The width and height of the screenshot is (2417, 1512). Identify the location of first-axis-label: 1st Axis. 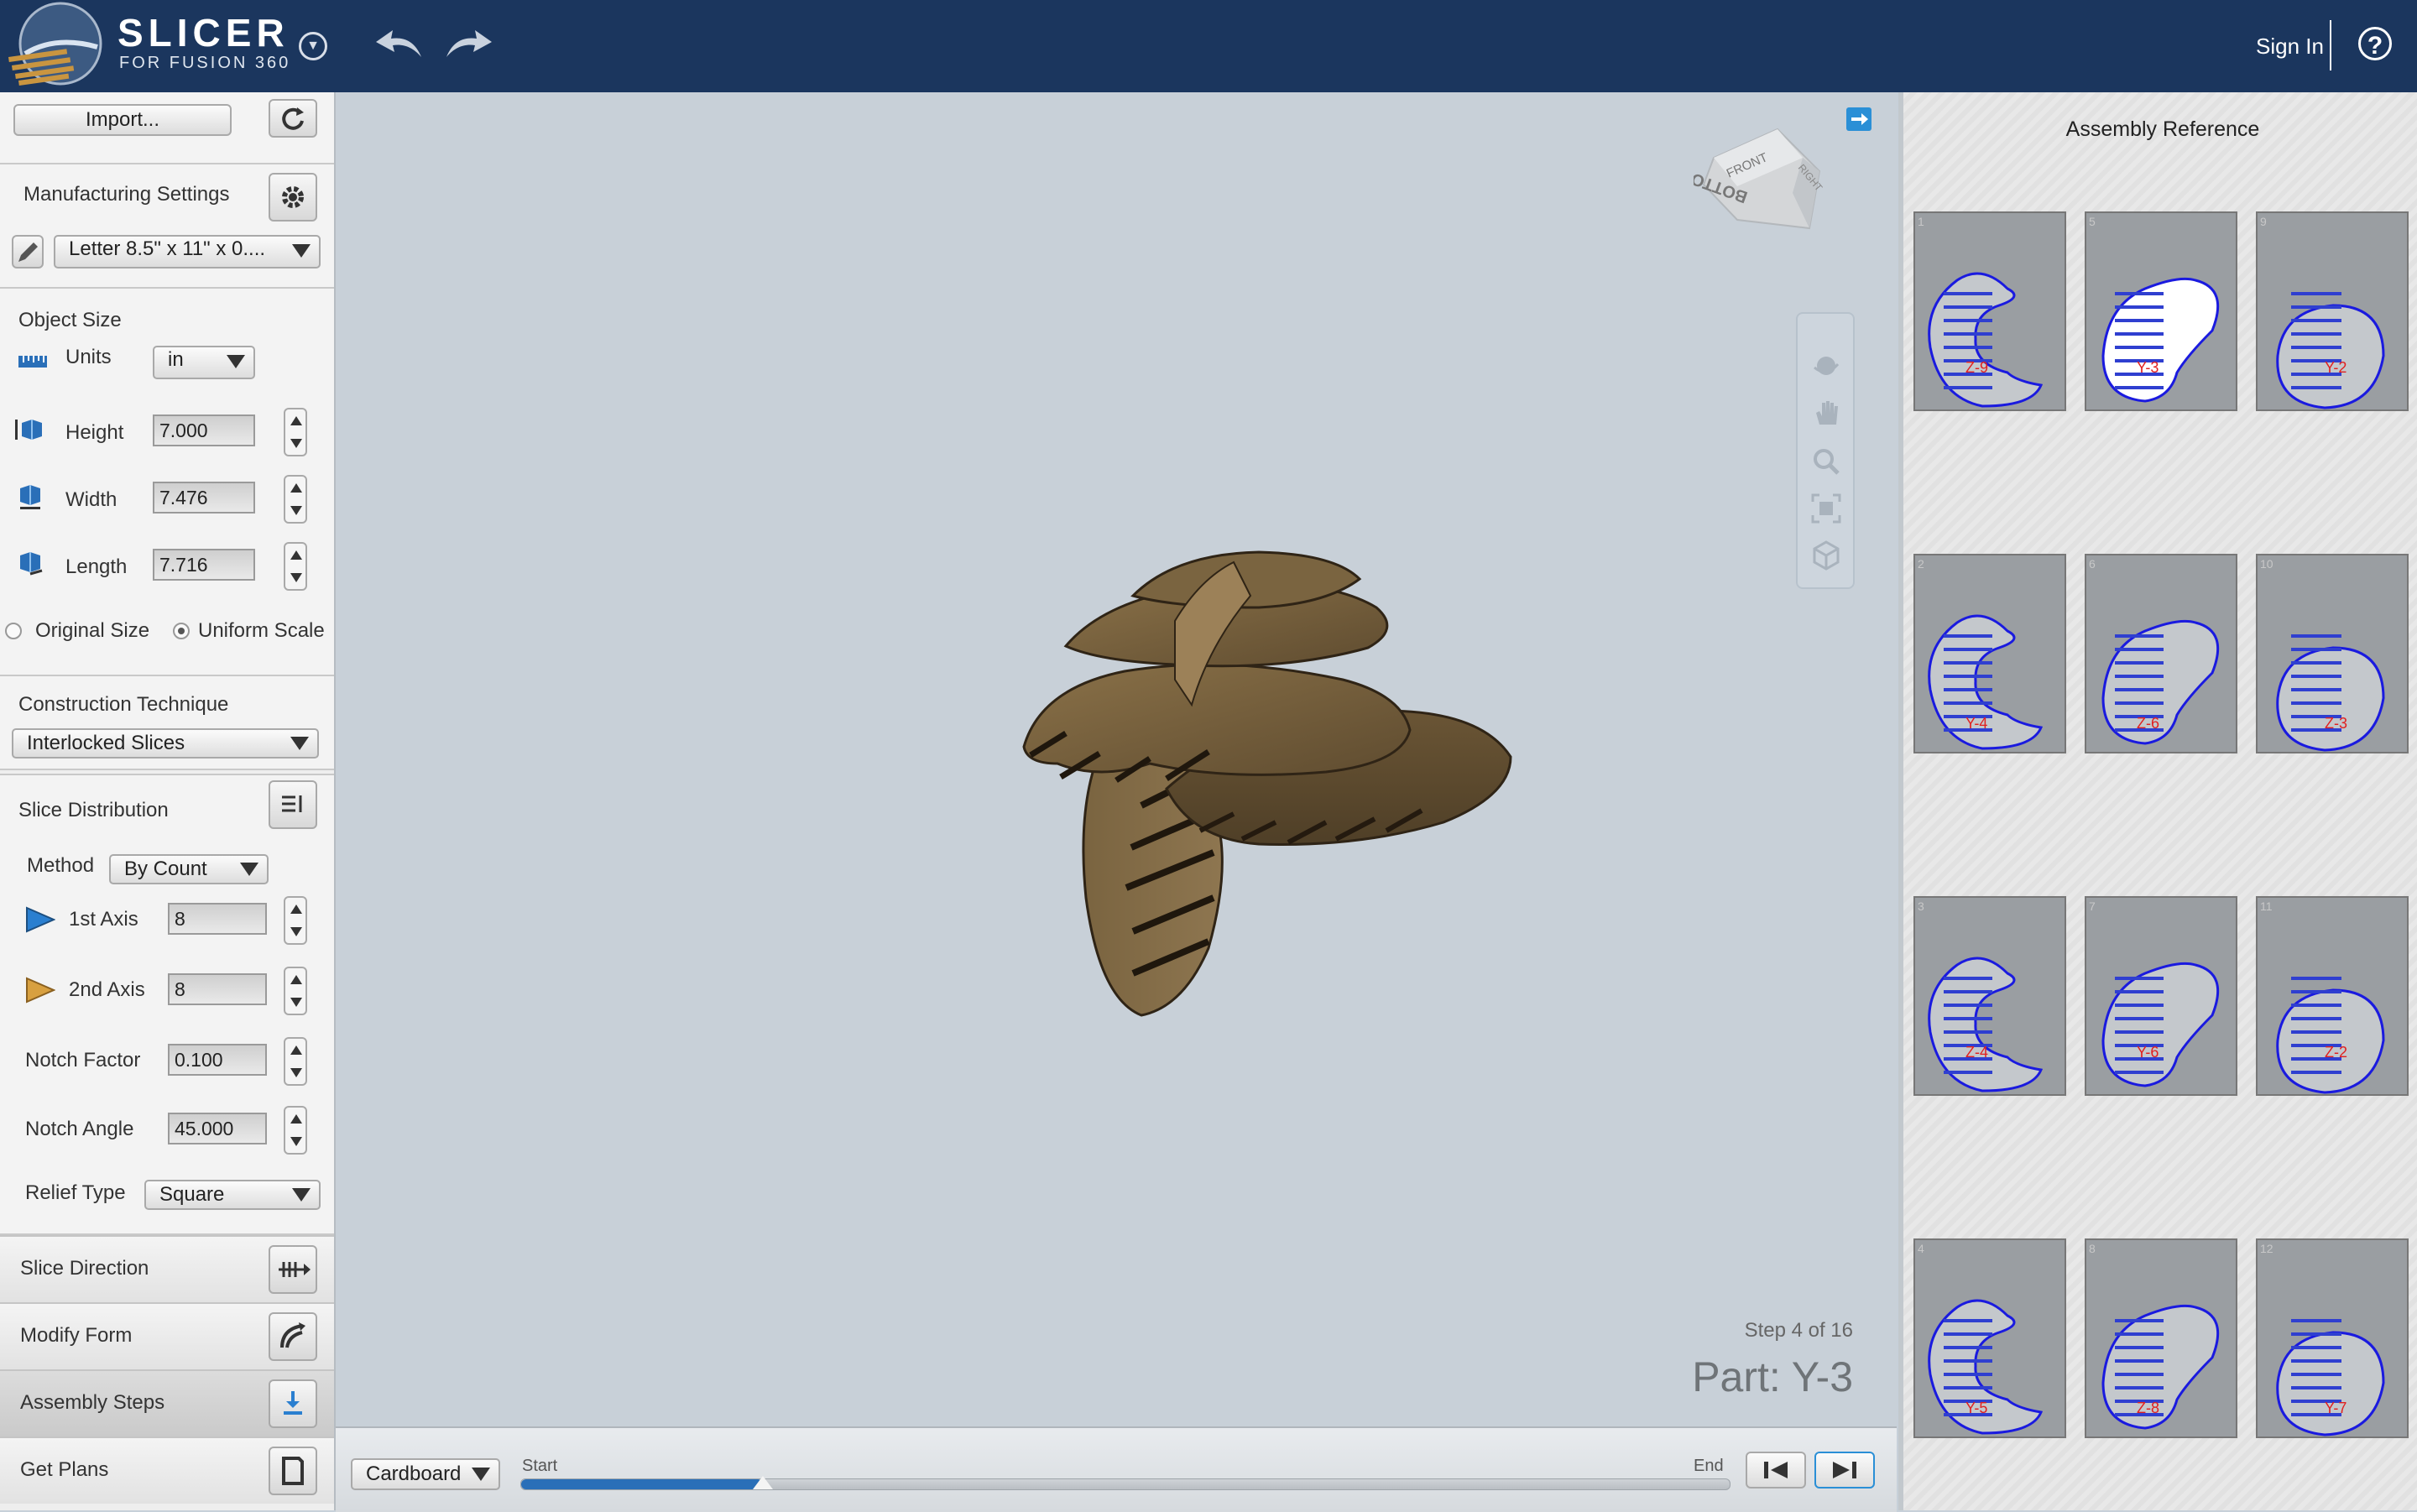
(103, 919).